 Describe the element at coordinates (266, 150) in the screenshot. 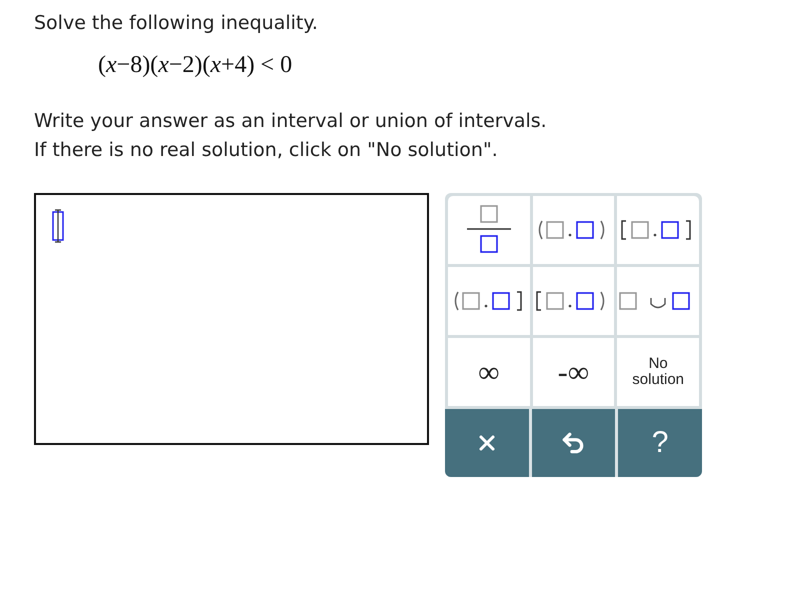

I see `instruction-text: If there is no real solution, click on "No solution".` at that location.